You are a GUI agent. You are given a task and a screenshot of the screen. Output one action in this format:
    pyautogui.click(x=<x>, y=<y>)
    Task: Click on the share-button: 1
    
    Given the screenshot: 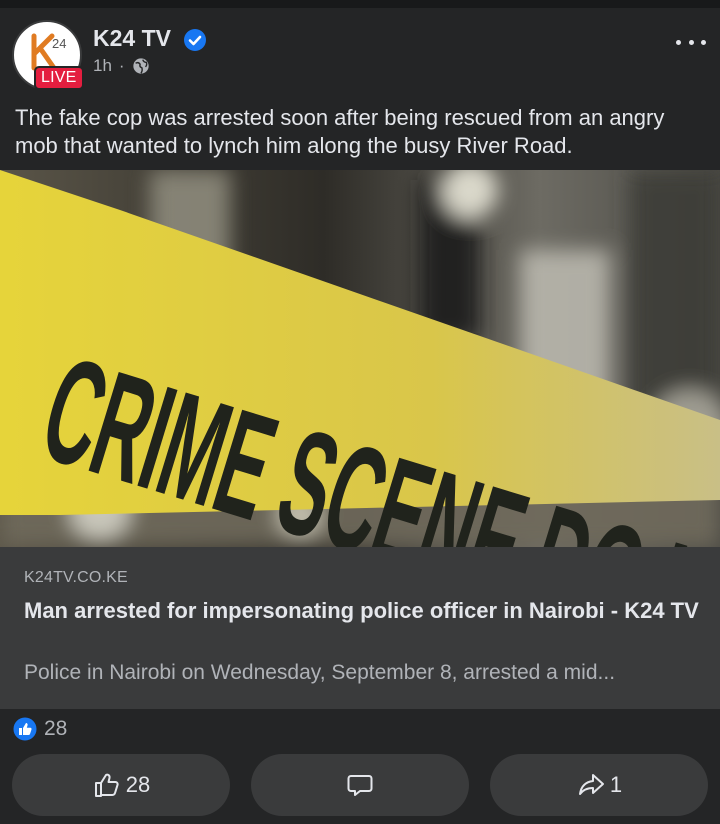 What is the action you would take?
    pyautogui.click(x=599, y=785)
    